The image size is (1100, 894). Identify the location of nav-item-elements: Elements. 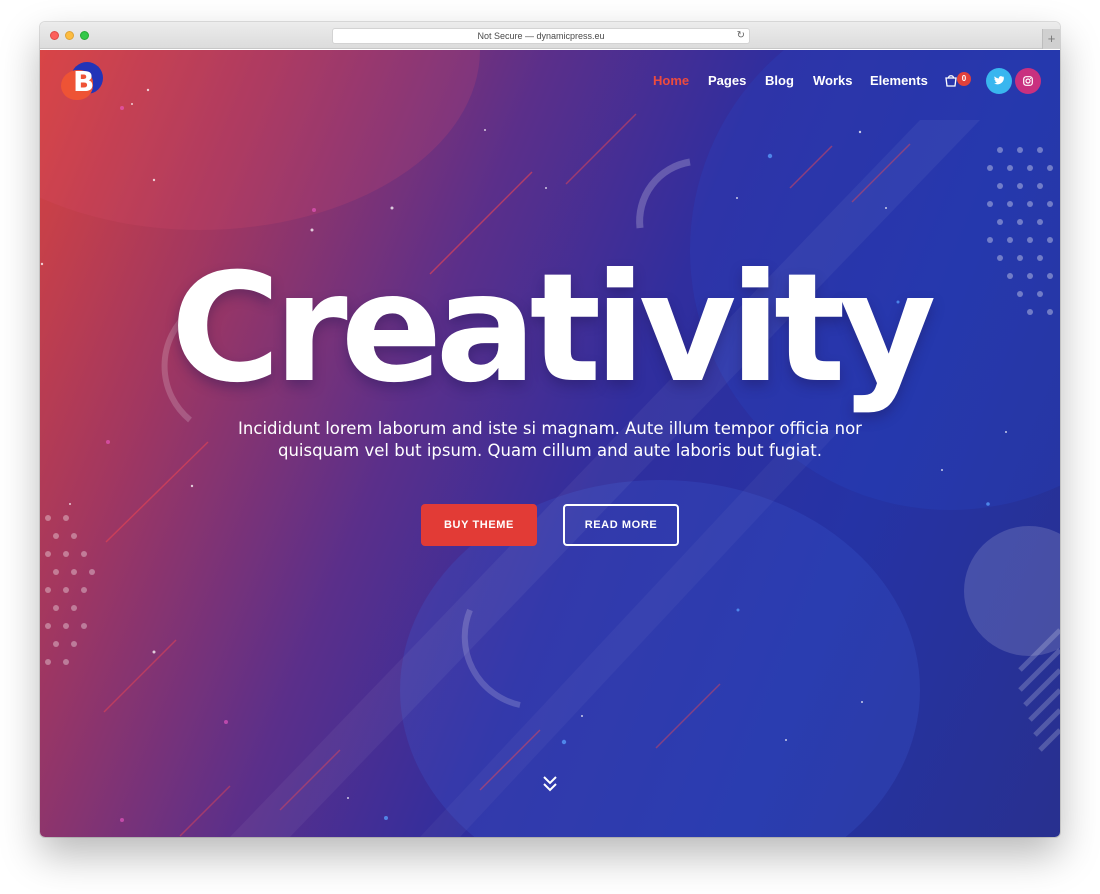
(899, 80).